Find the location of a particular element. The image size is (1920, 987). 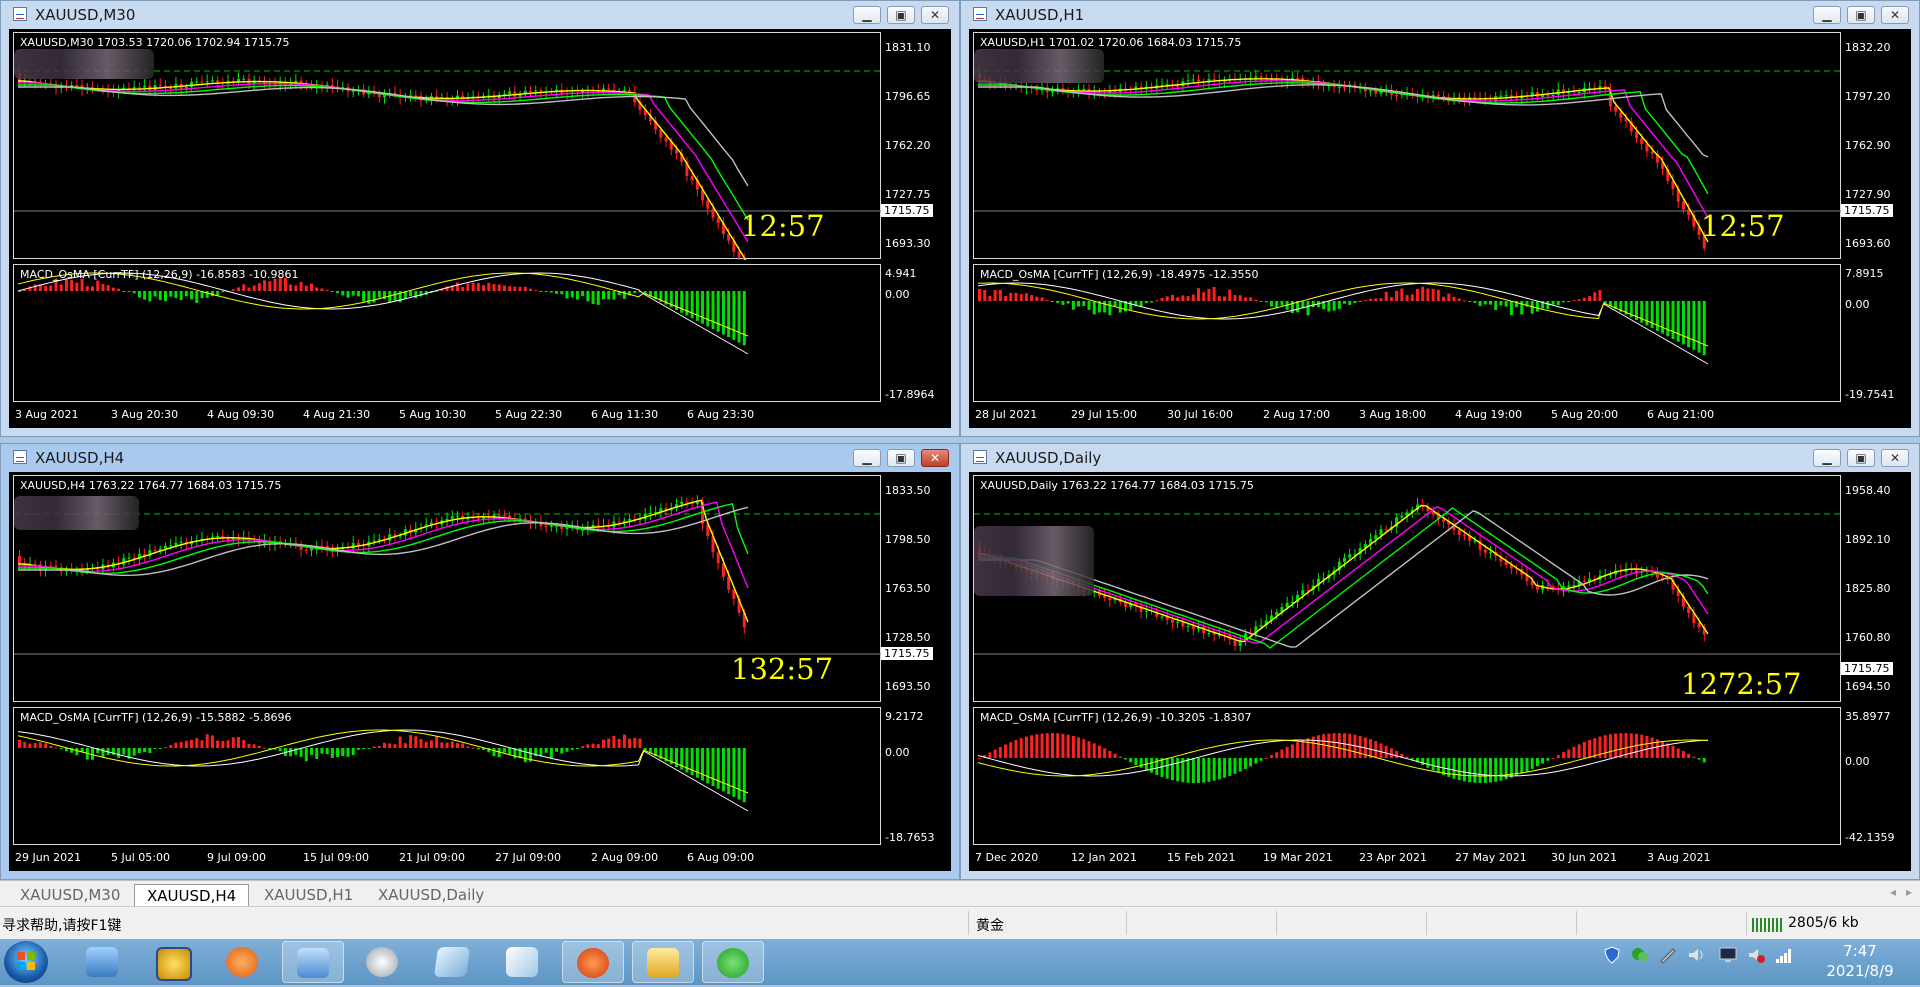

tray-mute-icon is located at coordinates (1756, 955).